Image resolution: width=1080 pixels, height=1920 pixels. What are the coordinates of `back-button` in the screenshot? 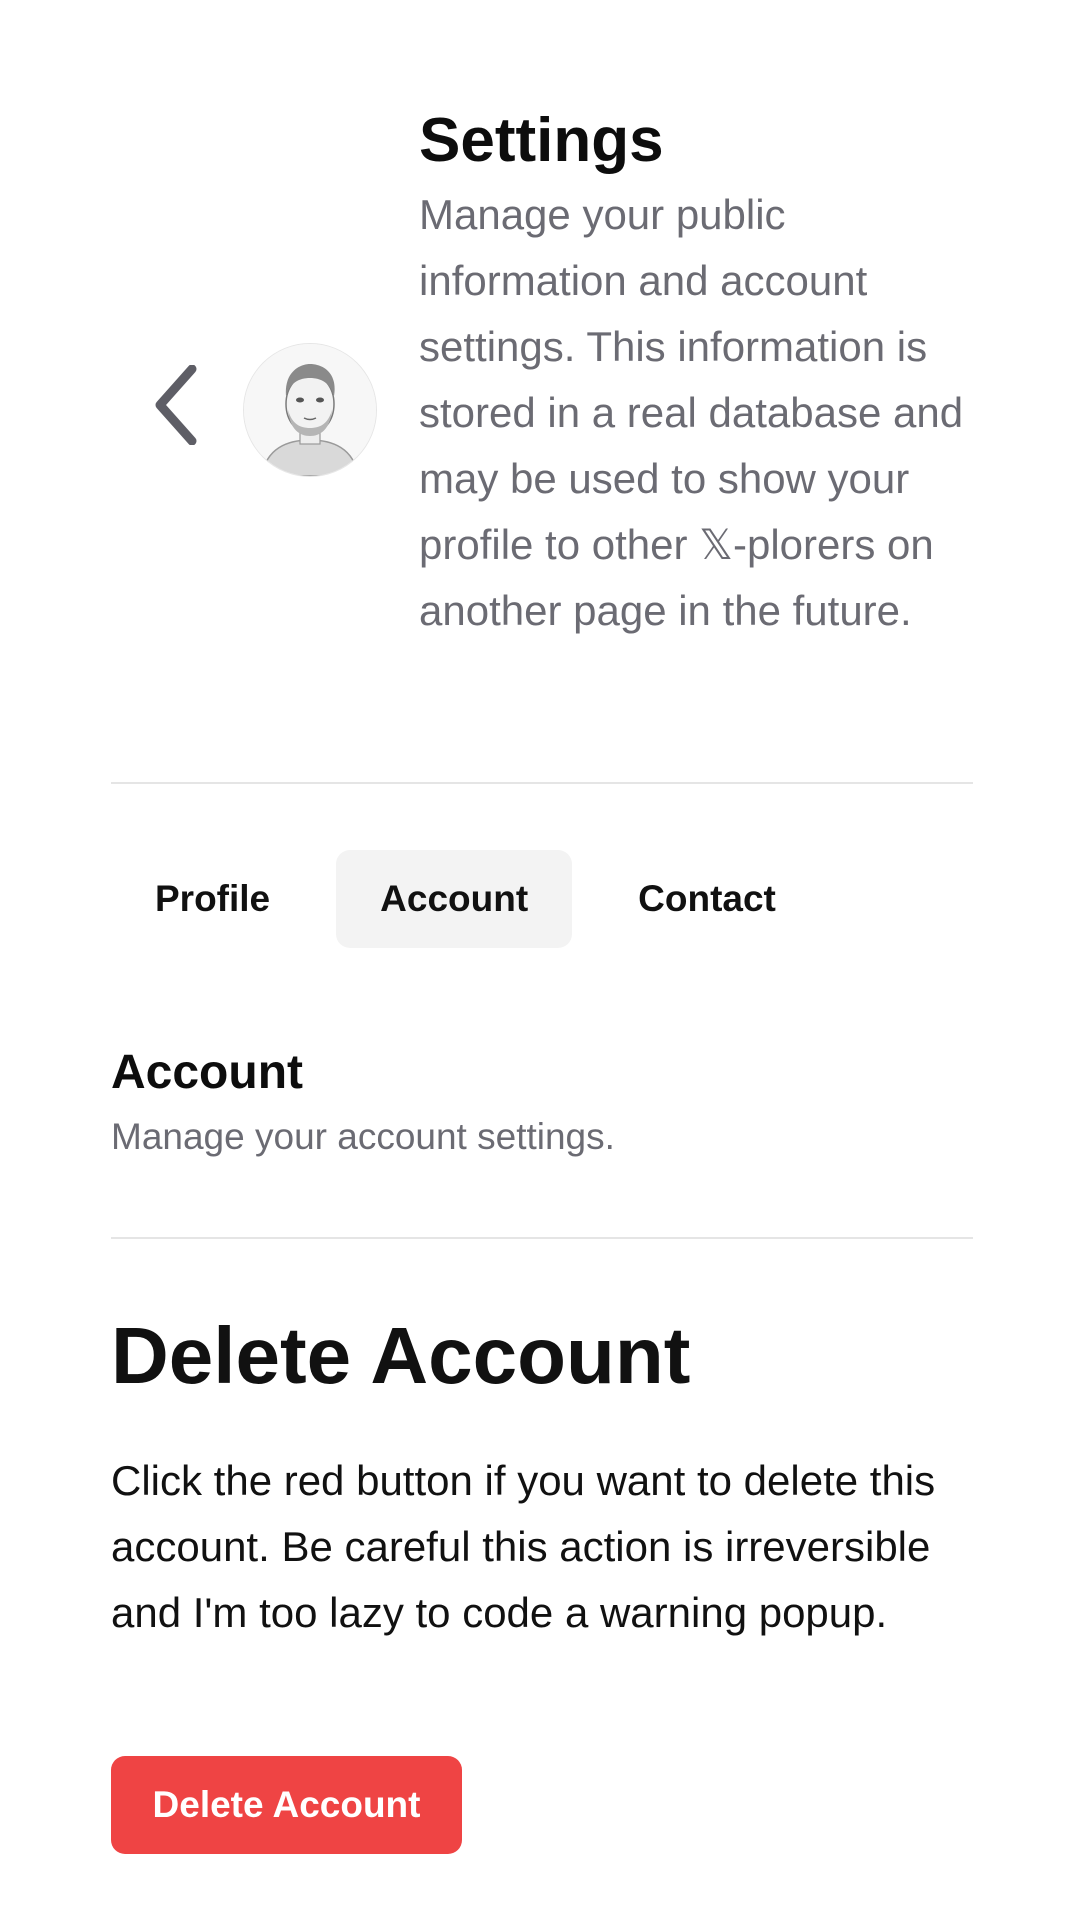 It's located at (175, 405).